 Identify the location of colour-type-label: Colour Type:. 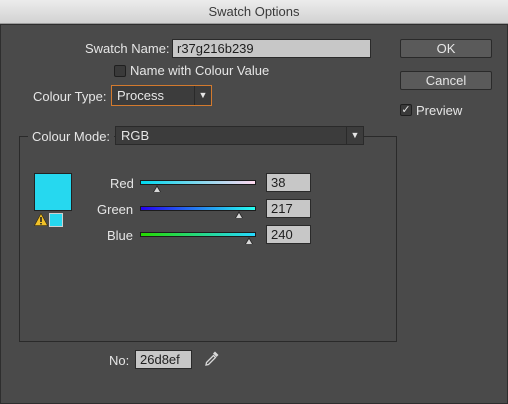
(70, 96).